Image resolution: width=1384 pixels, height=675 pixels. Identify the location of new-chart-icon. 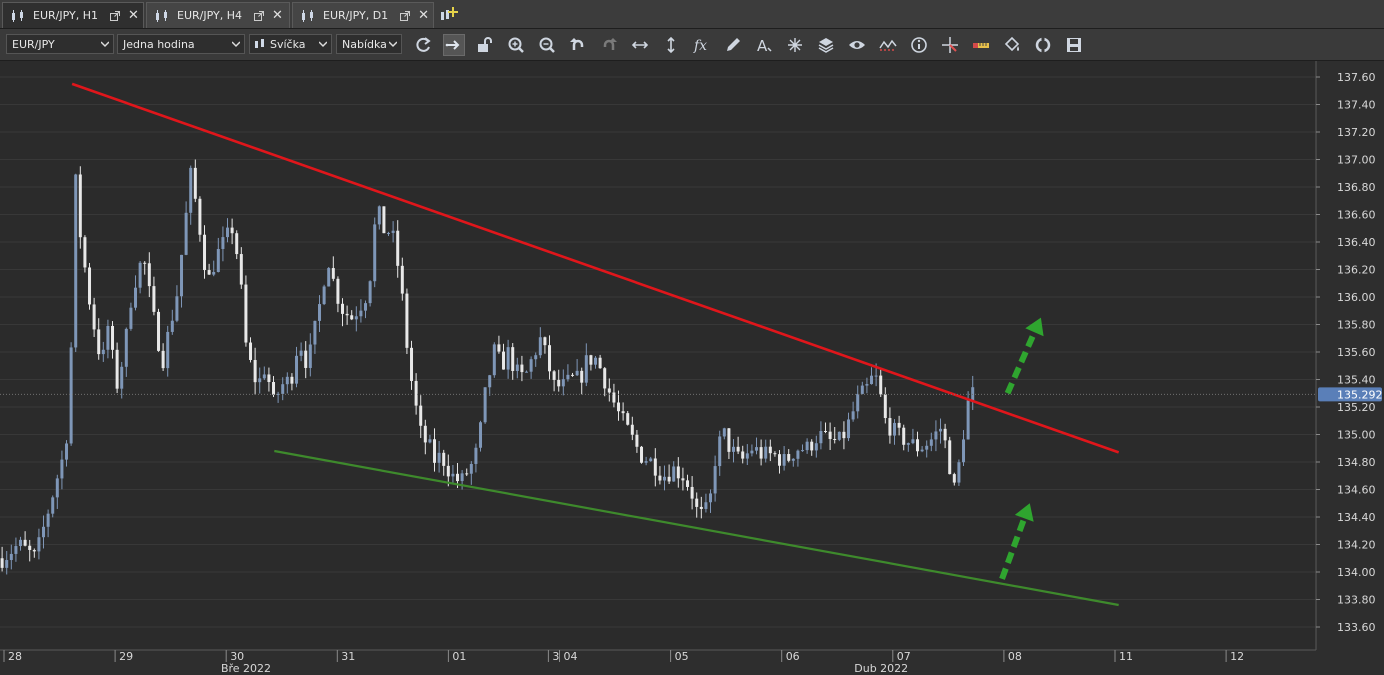
(449, 14).